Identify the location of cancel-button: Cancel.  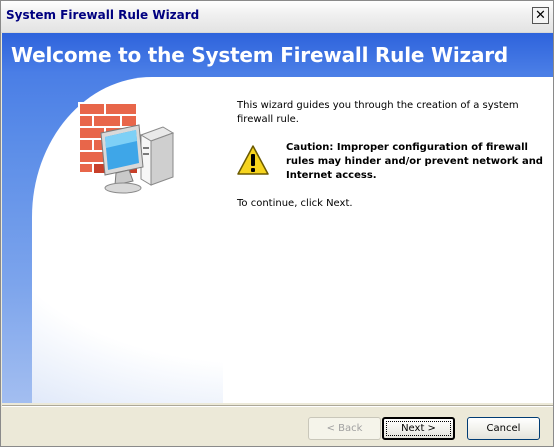
(503, 428).